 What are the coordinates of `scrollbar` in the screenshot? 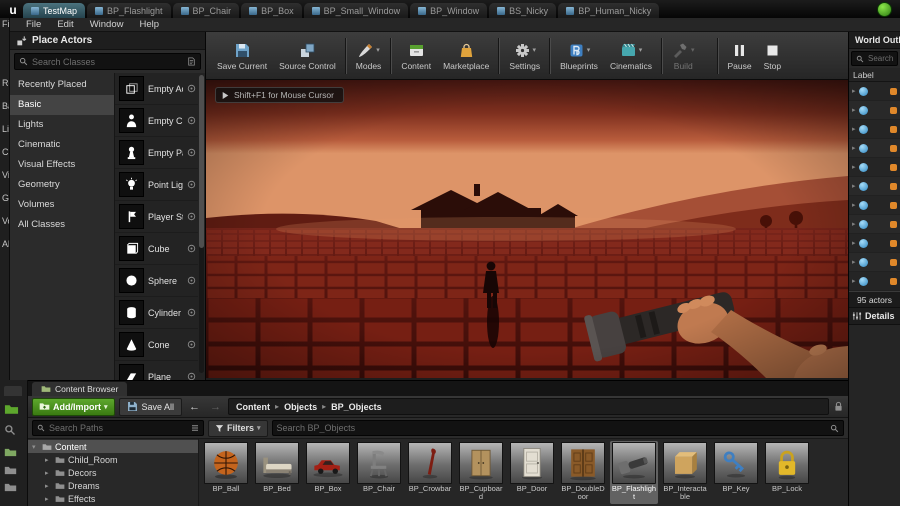 It's located at (201, 224).